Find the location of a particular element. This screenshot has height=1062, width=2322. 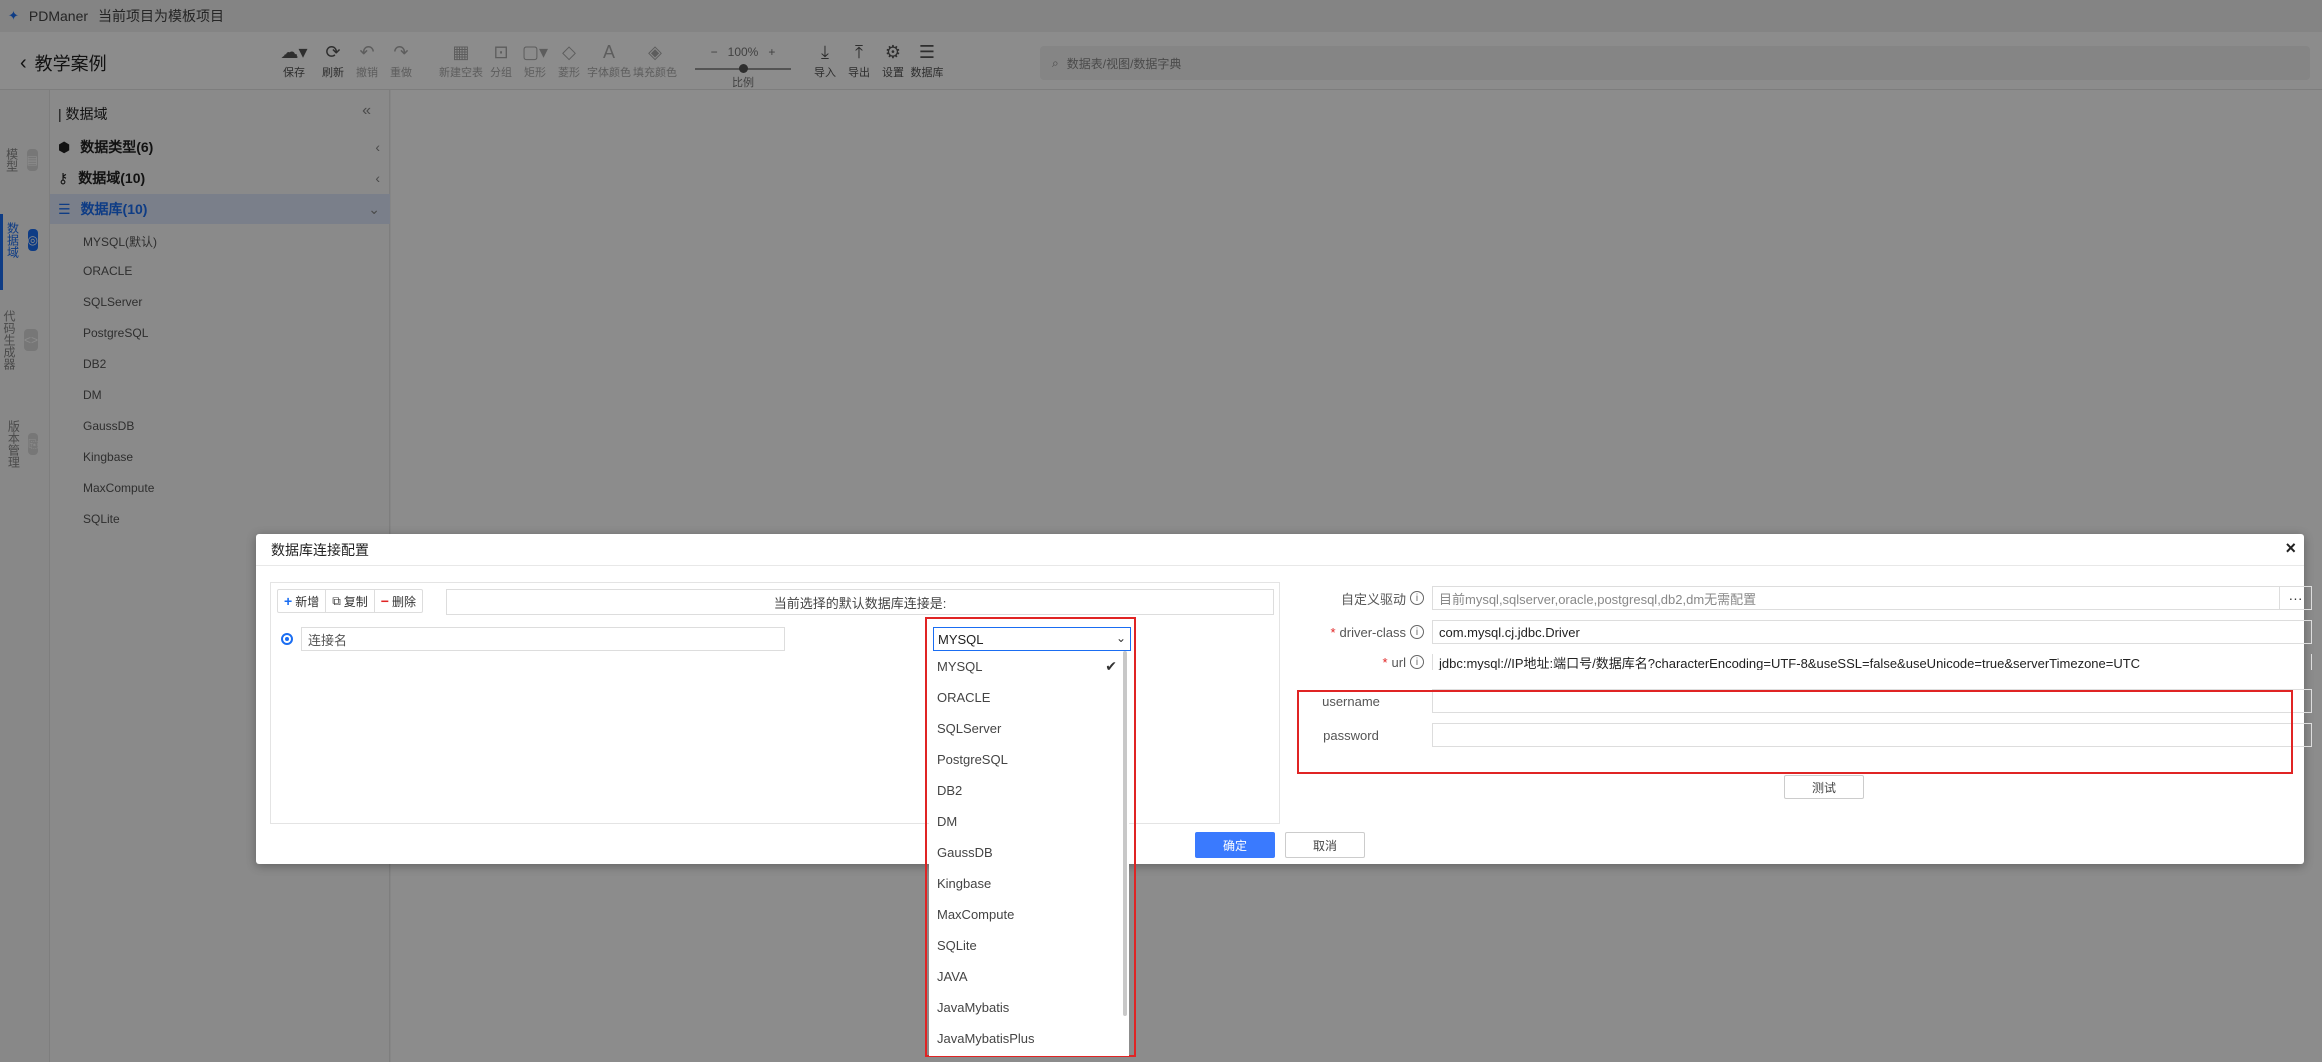

copy-button: ⧉ 复制 is located at coordinates (350, 601).